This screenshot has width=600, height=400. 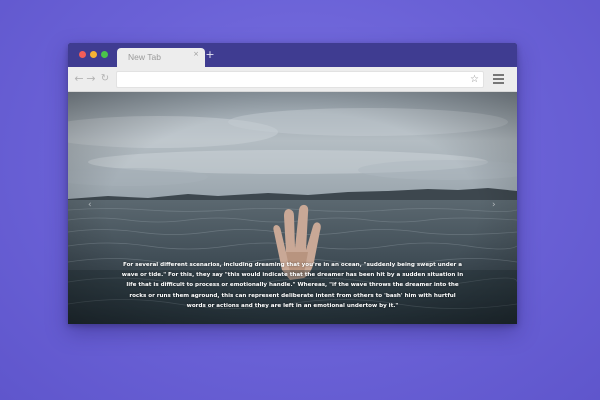 I want to click on slide-previous-icon: ‹, so click(x=90, y=205).